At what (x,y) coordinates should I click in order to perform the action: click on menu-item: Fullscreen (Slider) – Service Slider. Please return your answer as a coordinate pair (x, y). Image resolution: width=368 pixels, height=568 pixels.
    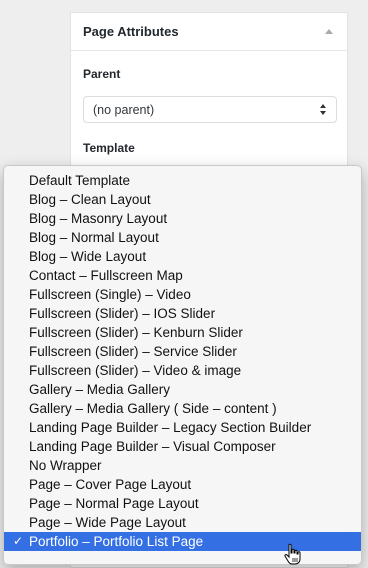
    Looking at the image, I should click on (182, 351).